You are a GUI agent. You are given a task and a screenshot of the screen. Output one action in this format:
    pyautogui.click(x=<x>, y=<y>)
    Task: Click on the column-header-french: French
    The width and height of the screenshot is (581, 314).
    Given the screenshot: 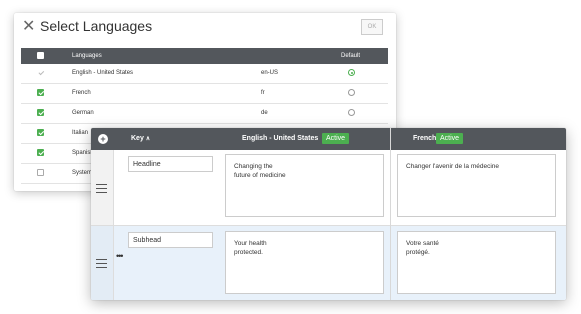 What is the action you would take?
    pyautogui.click(x=425, y=138)
    